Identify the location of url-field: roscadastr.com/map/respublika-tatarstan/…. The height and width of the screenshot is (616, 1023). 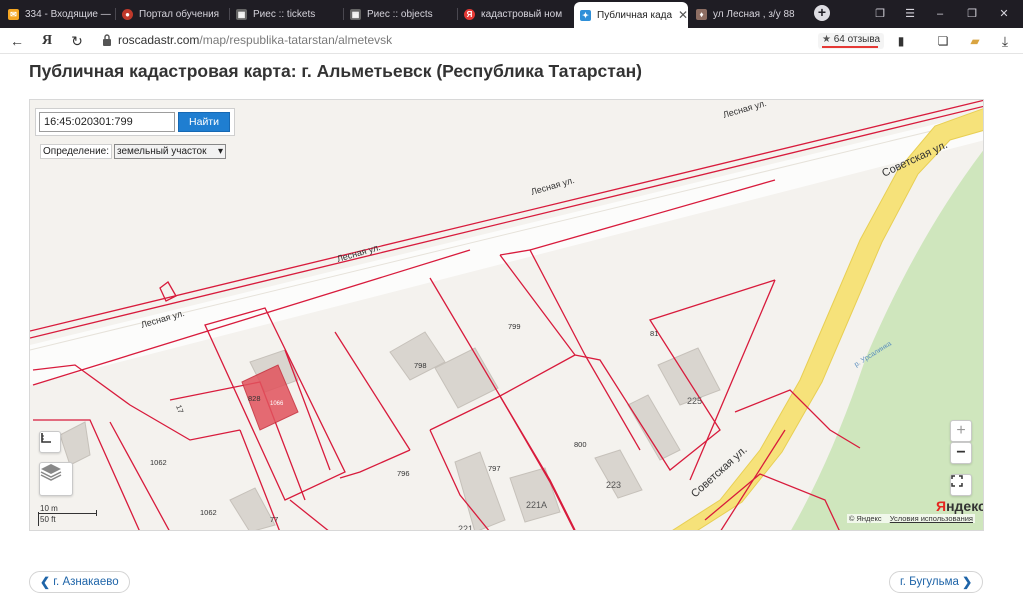
(255, 40).